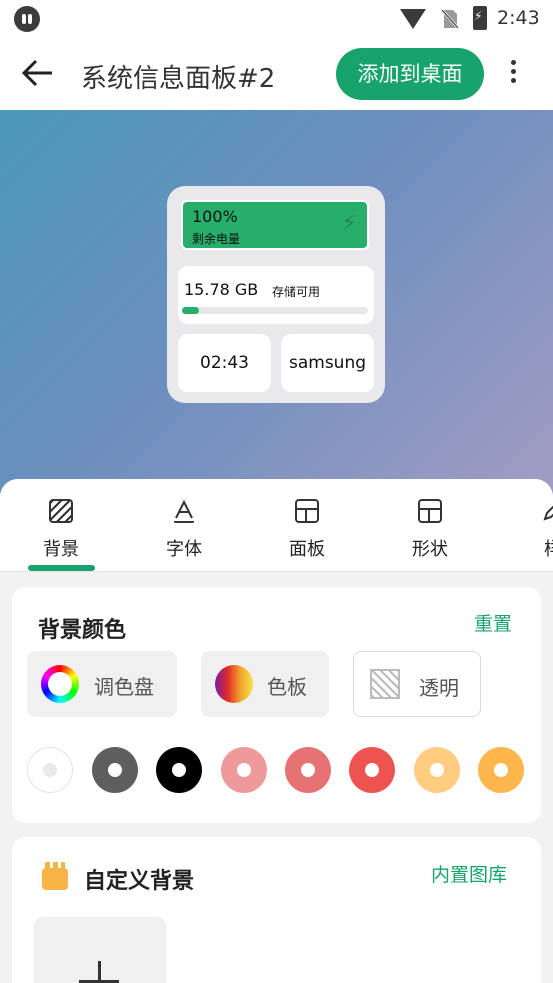  I want to click on battery-label: 剩余电量, so click(216, 239).